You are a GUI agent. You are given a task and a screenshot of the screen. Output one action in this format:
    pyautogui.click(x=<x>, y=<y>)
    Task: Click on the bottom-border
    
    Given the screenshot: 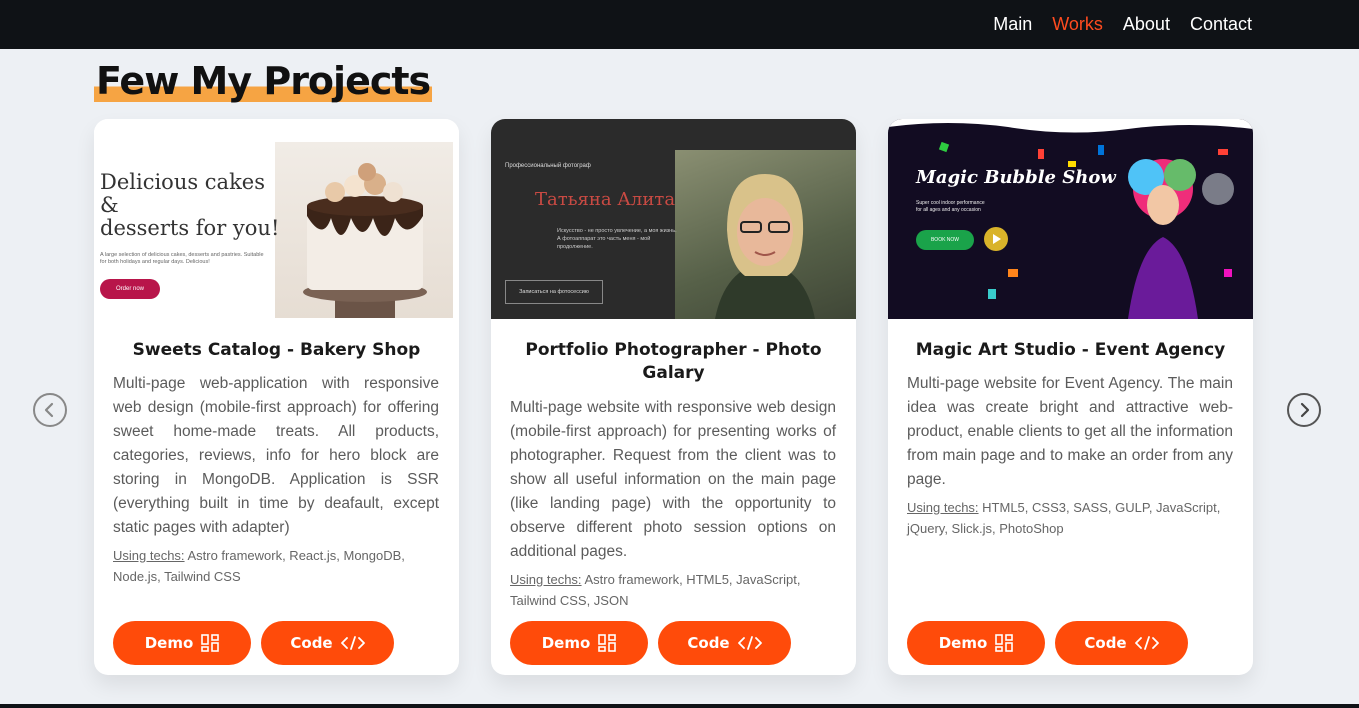 What is the action you would take?
    pyautogui.click(x=679, y=706)
    